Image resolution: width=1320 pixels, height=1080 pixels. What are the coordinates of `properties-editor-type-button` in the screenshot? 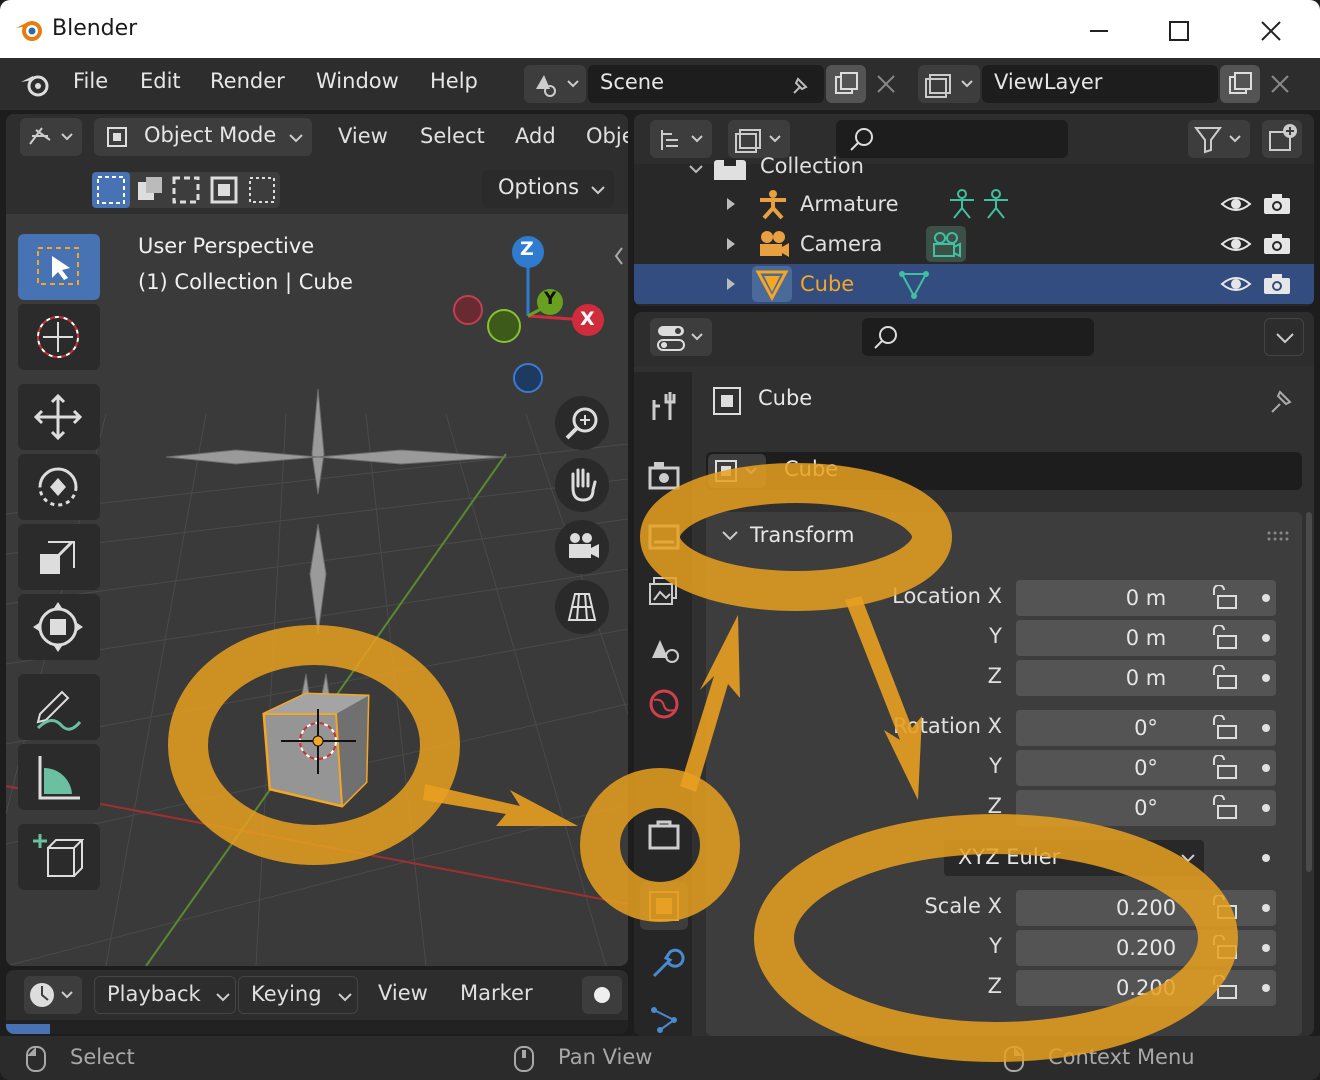 It's located at (681, 337).